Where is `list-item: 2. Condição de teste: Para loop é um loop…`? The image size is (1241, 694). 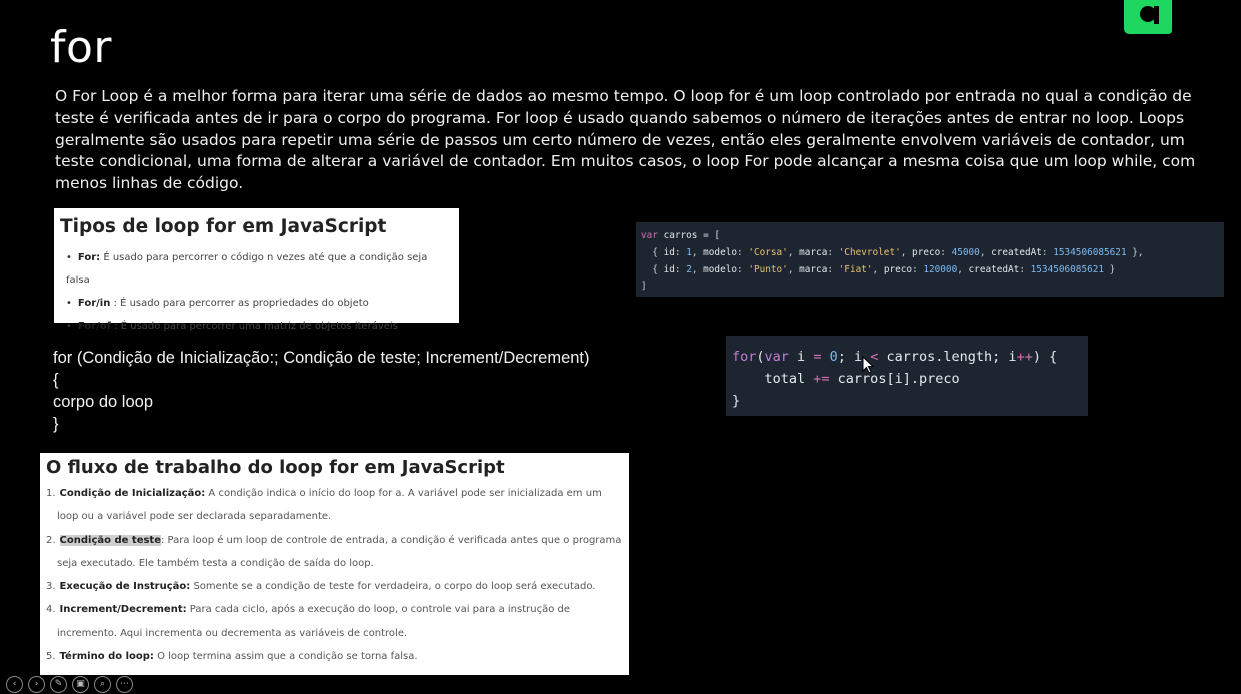 list-item: 2. Condição de teste: Para loop é um loop… is located at coordinates (334, 551).